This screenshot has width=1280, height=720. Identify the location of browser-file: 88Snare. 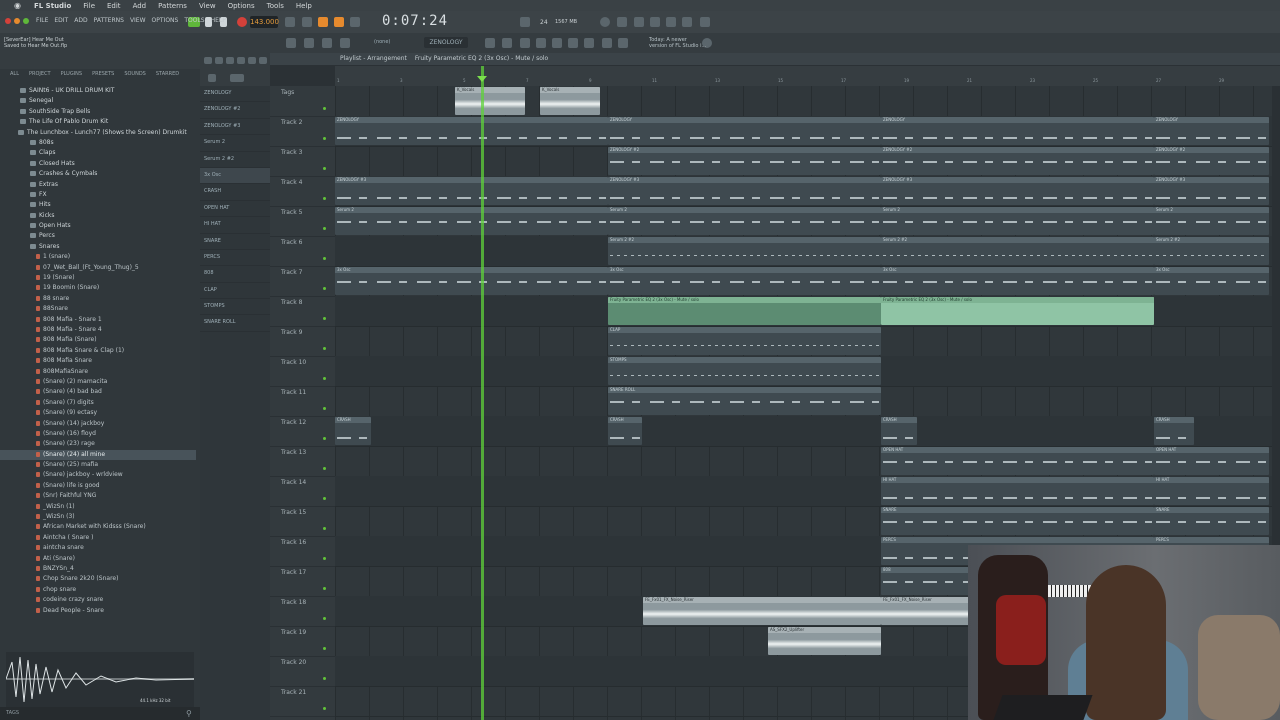
(98, 309).